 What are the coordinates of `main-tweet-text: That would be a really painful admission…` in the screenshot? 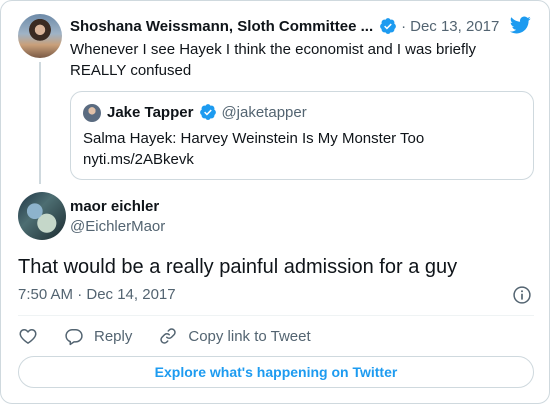 It's located at (238, 267).